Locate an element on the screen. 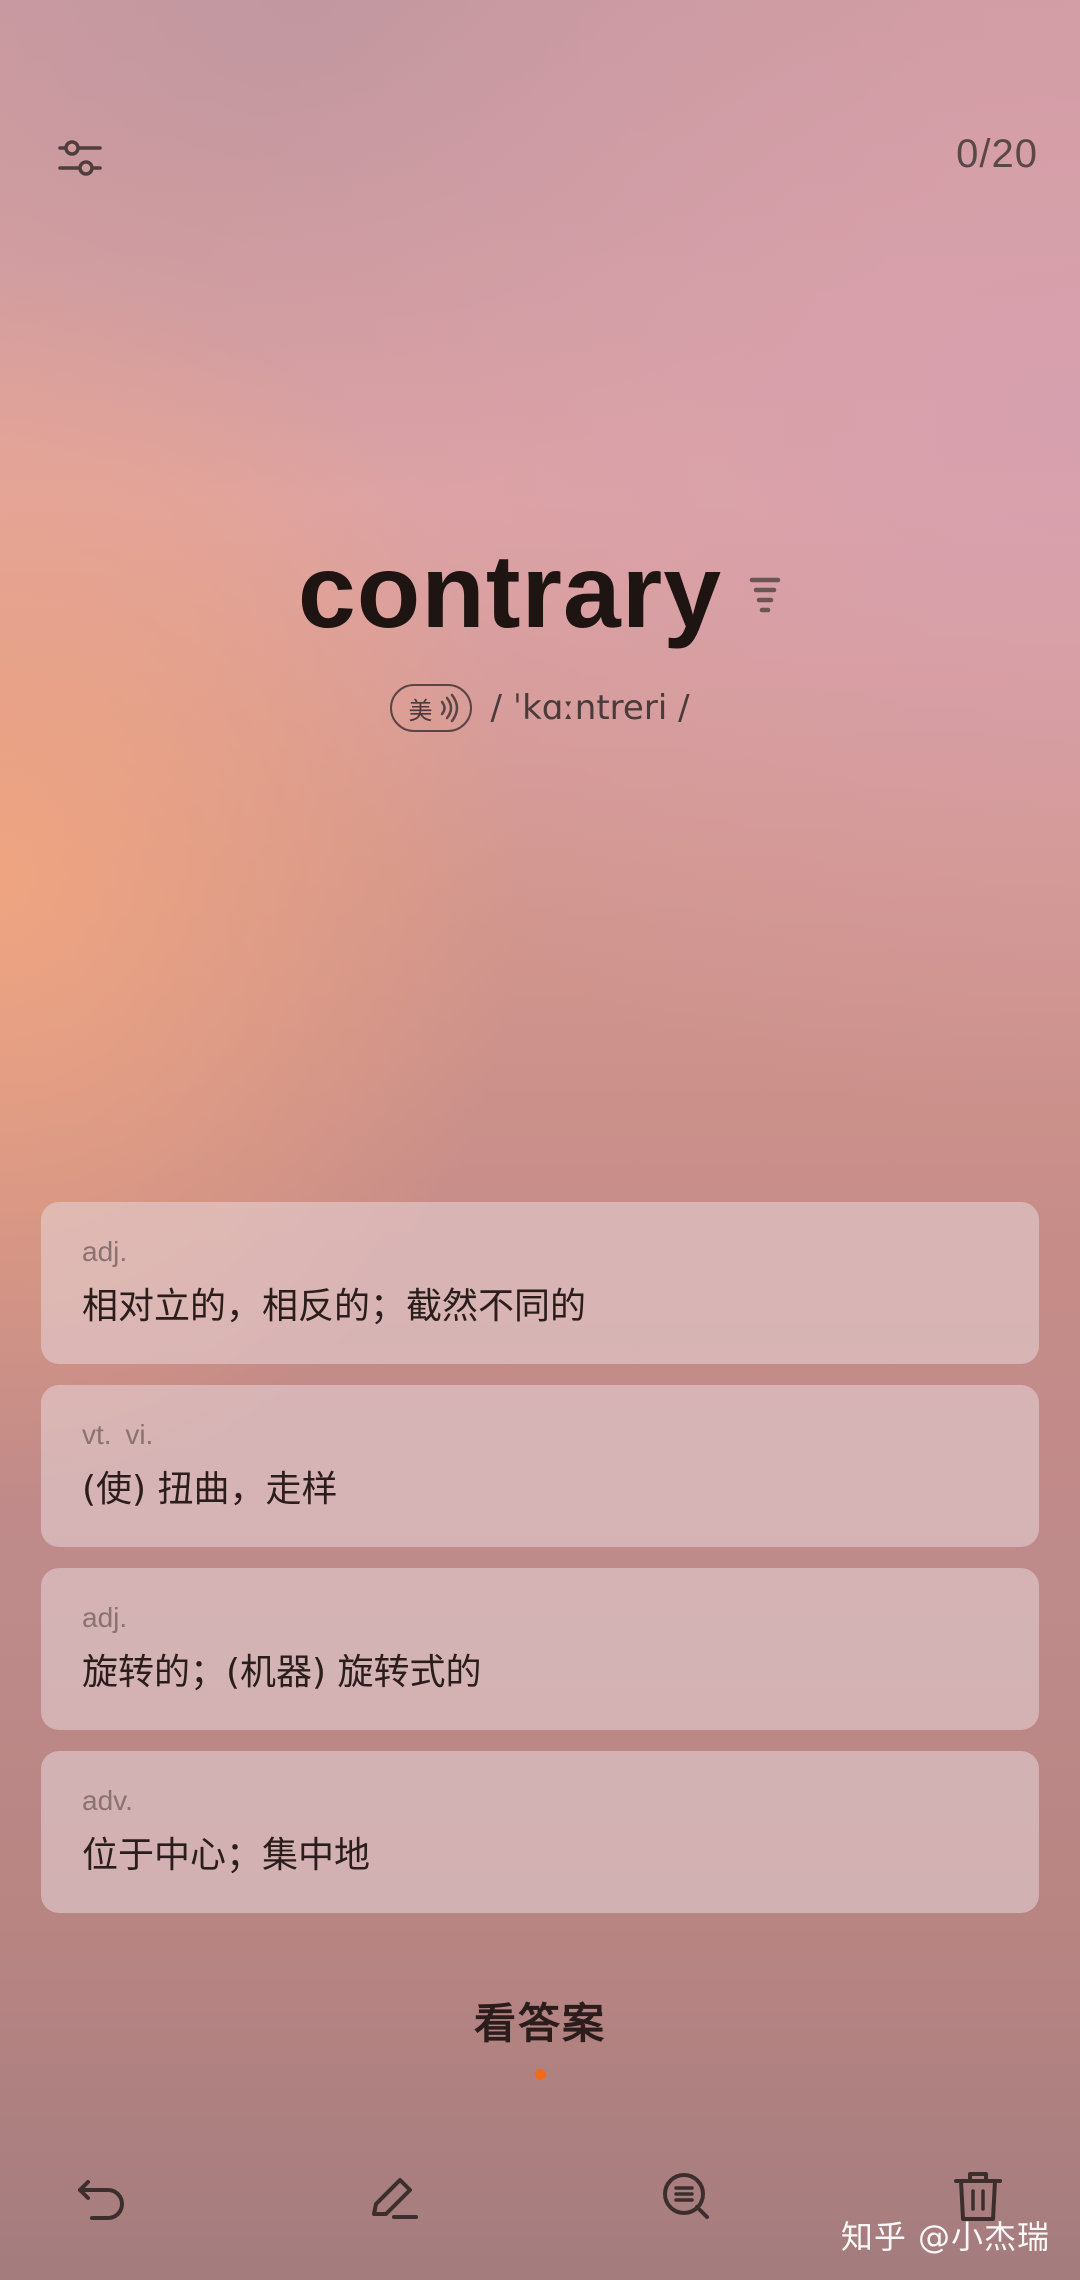 The width and height of the screenshot is (1080, 2280). search-list-icon is located at coordinates (686, 2196).